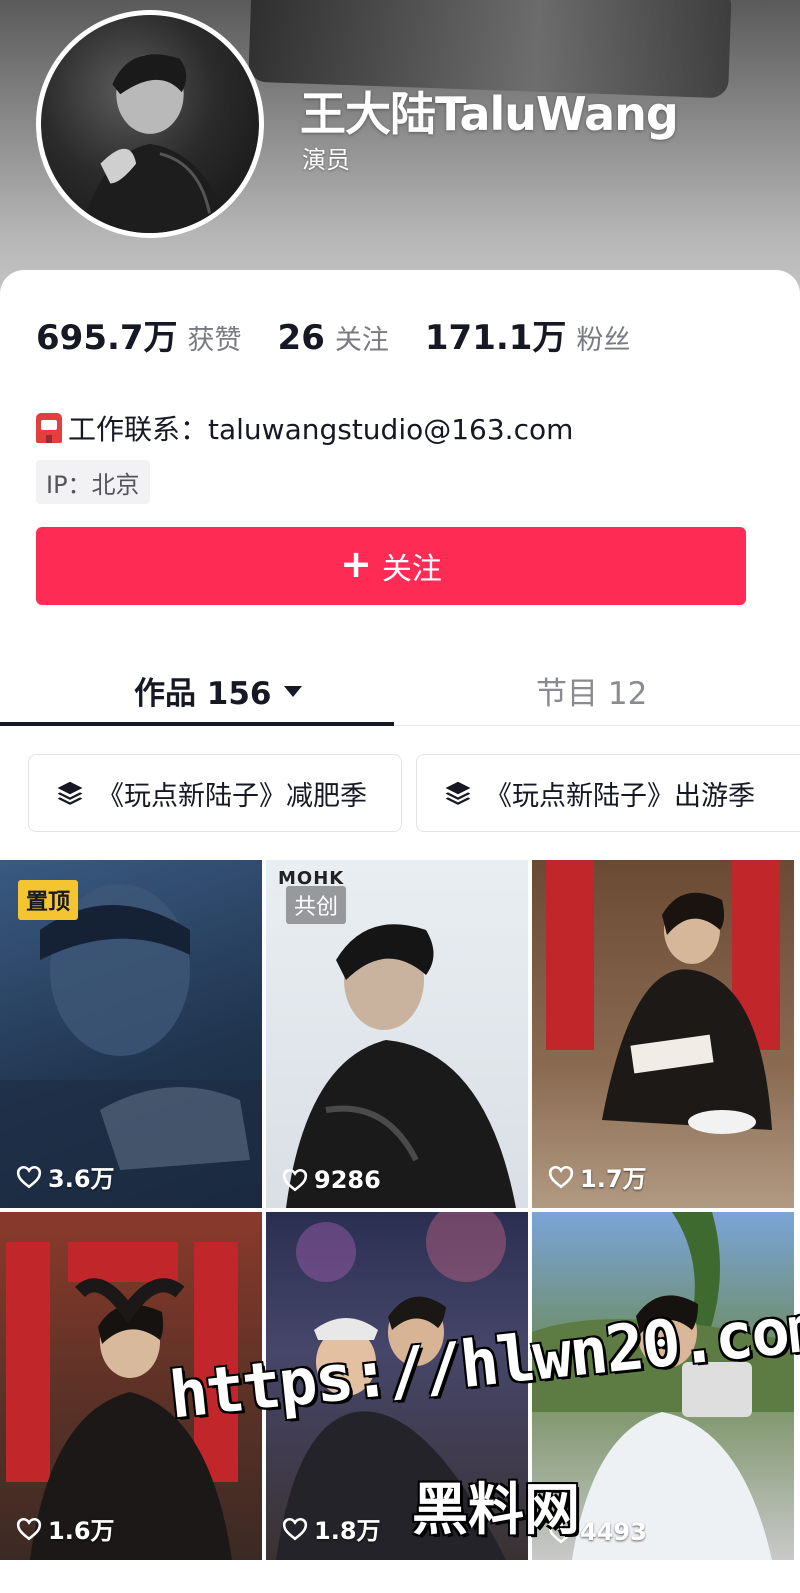 This screenshot has width=800, height=1593. I want to click on ip-location-badge: IP：北京, so click(93, 482).